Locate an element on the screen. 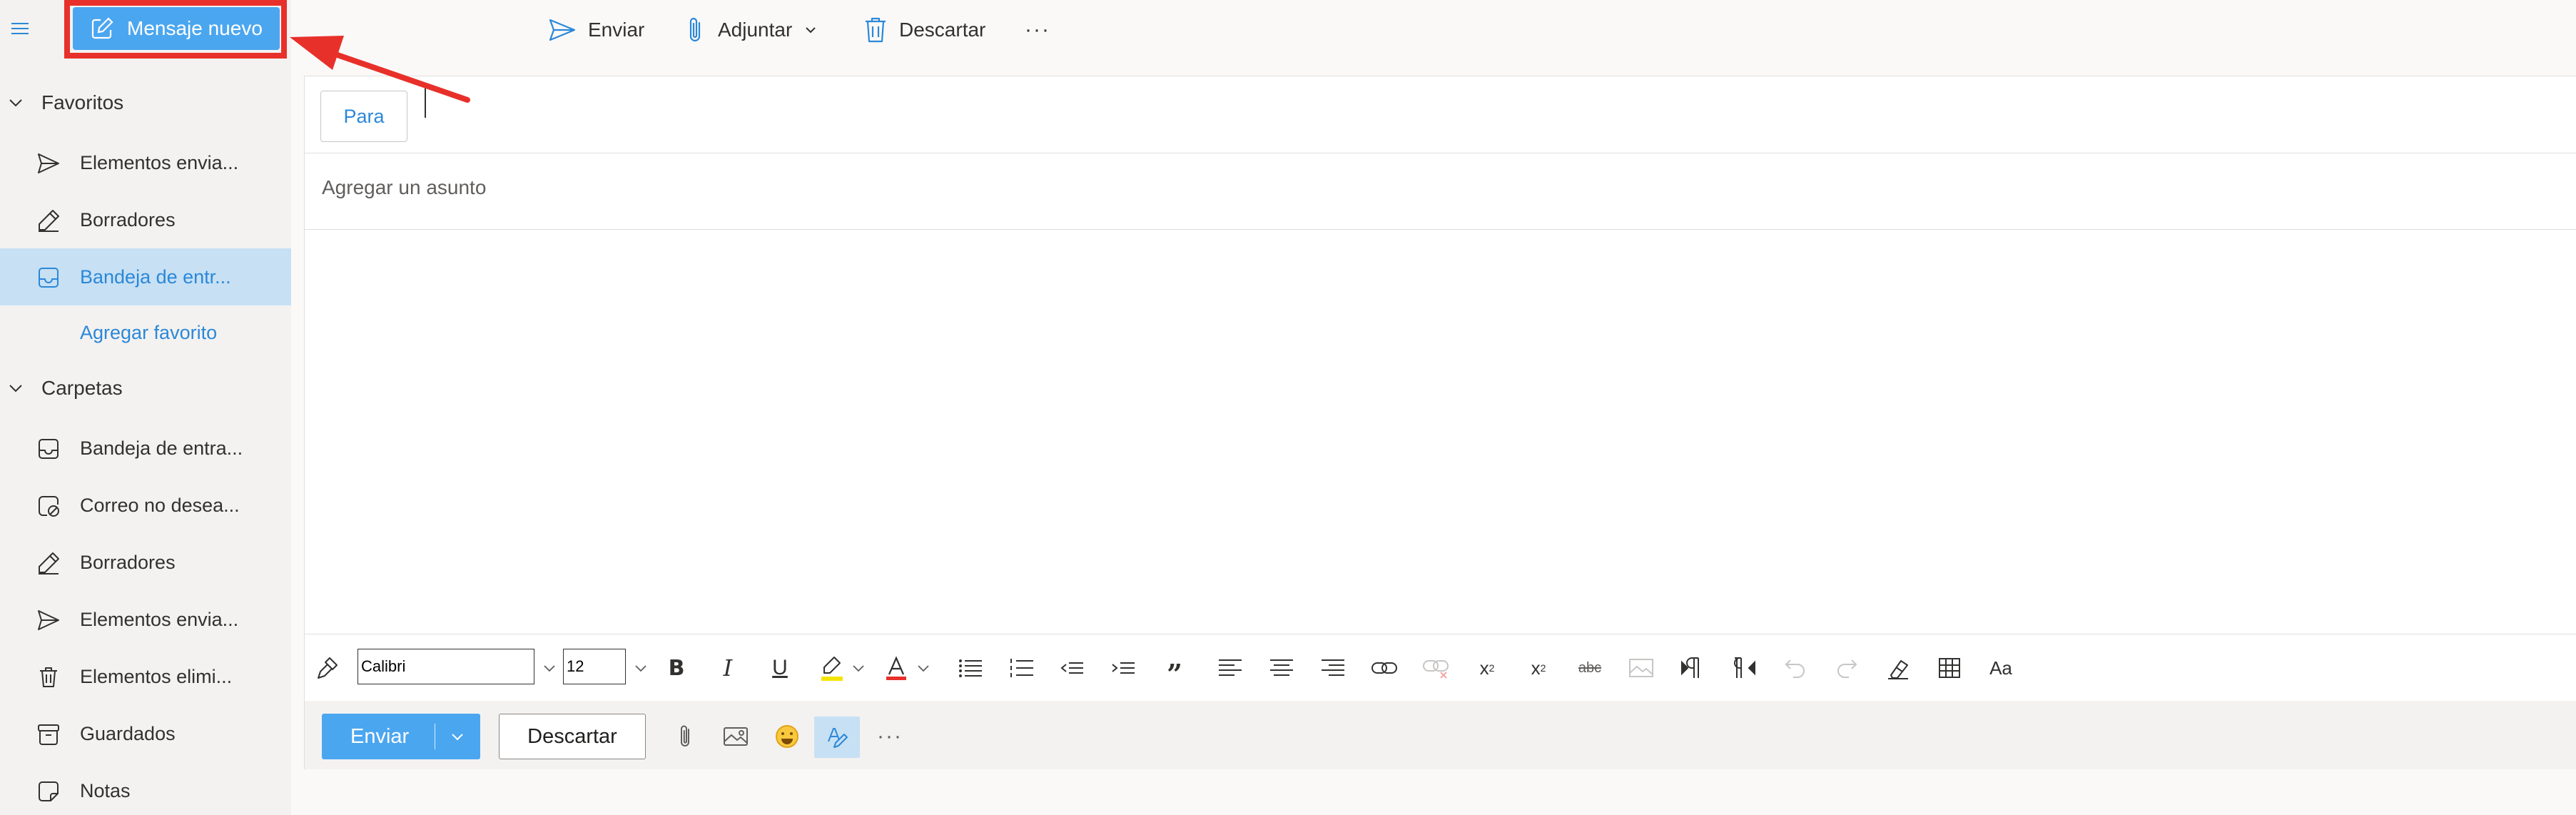  numbered-list-icon is located at coordinates (1022, 668).